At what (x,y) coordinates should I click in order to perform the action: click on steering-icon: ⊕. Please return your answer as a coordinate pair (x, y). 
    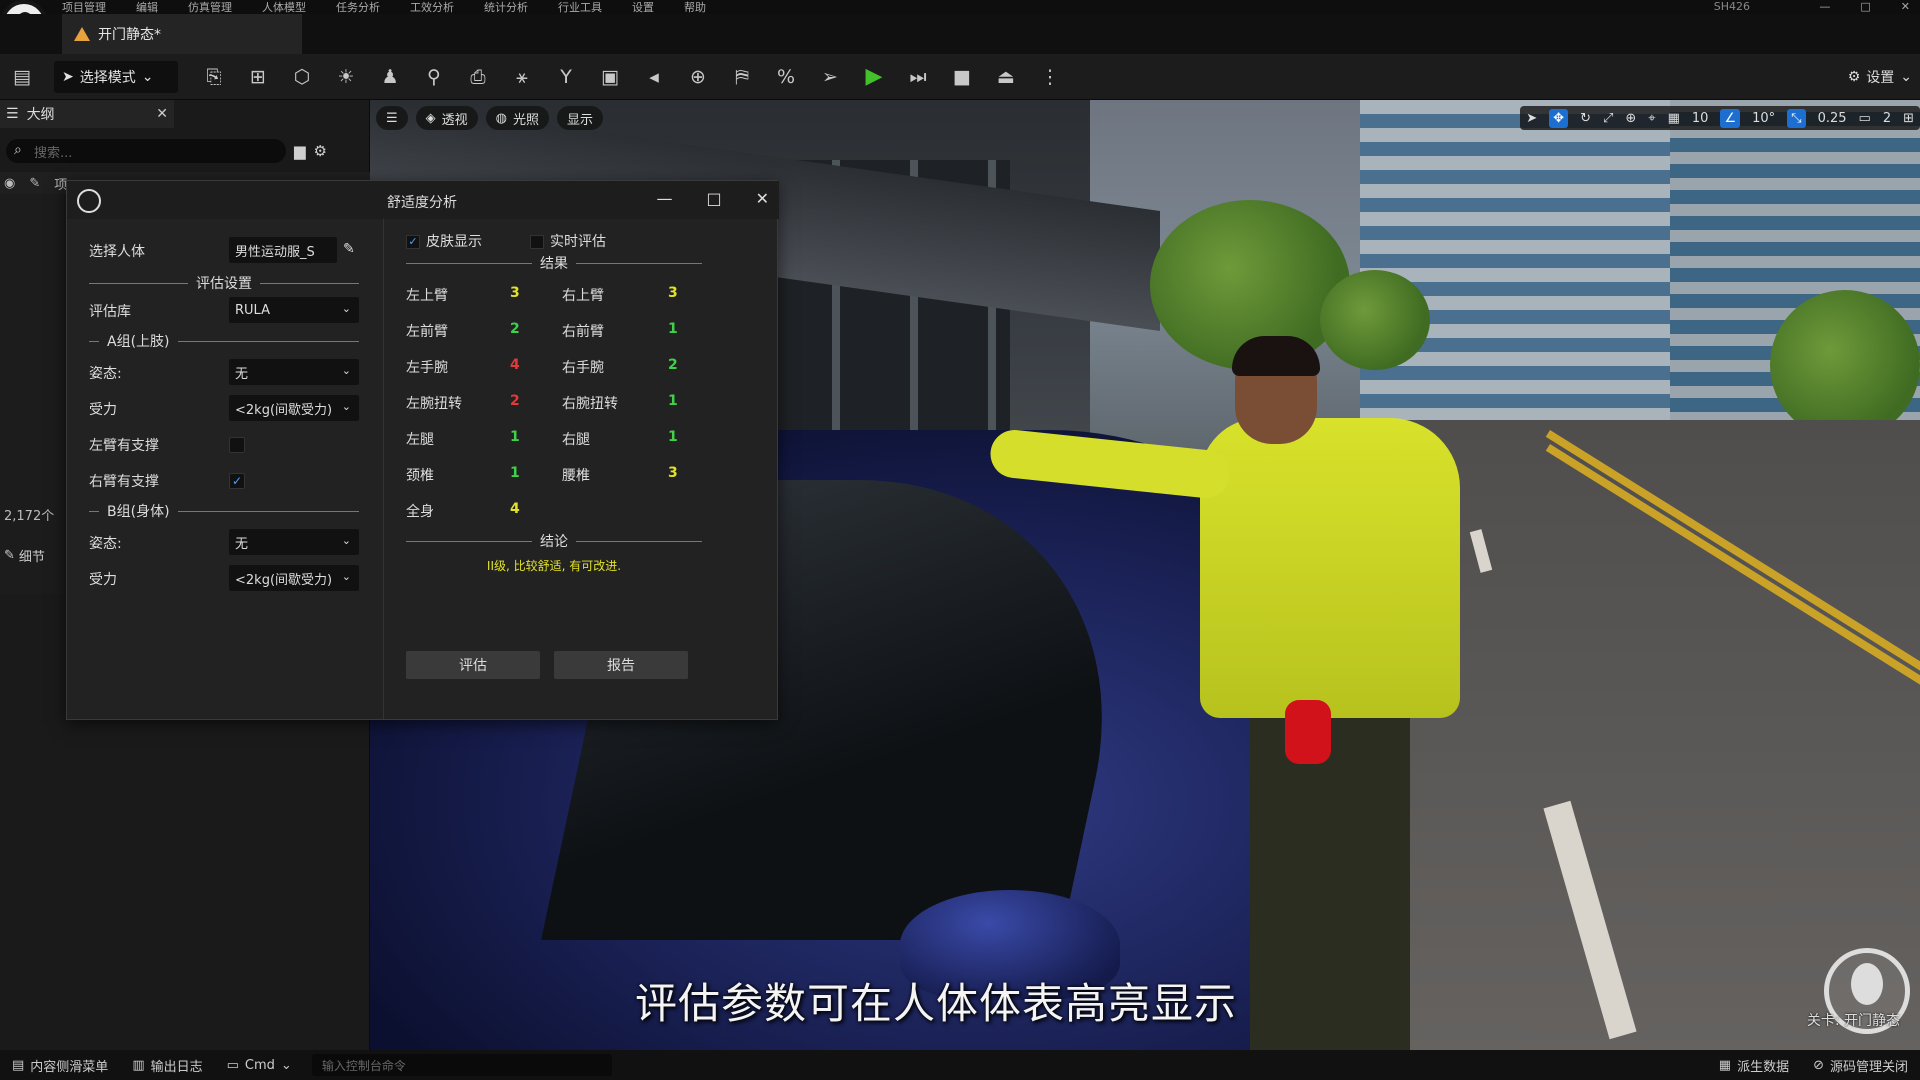
    Looking at the image, I should click on (698, 77).